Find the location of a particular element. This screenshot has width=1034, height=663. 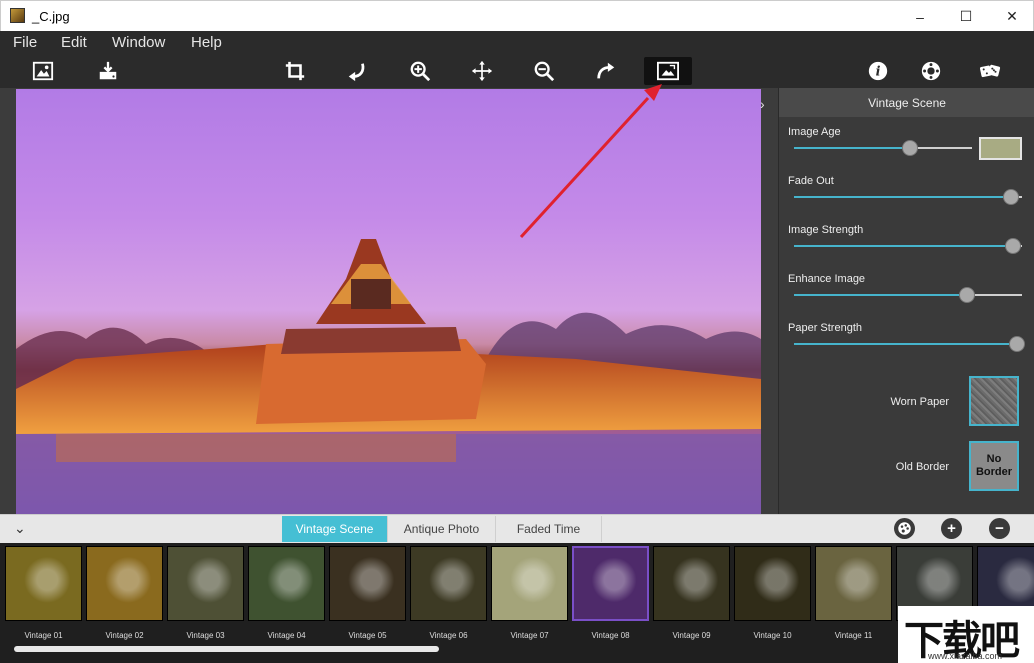

preset-thumbnail-label: Vintage 09 is located at coordinates (691, 635).